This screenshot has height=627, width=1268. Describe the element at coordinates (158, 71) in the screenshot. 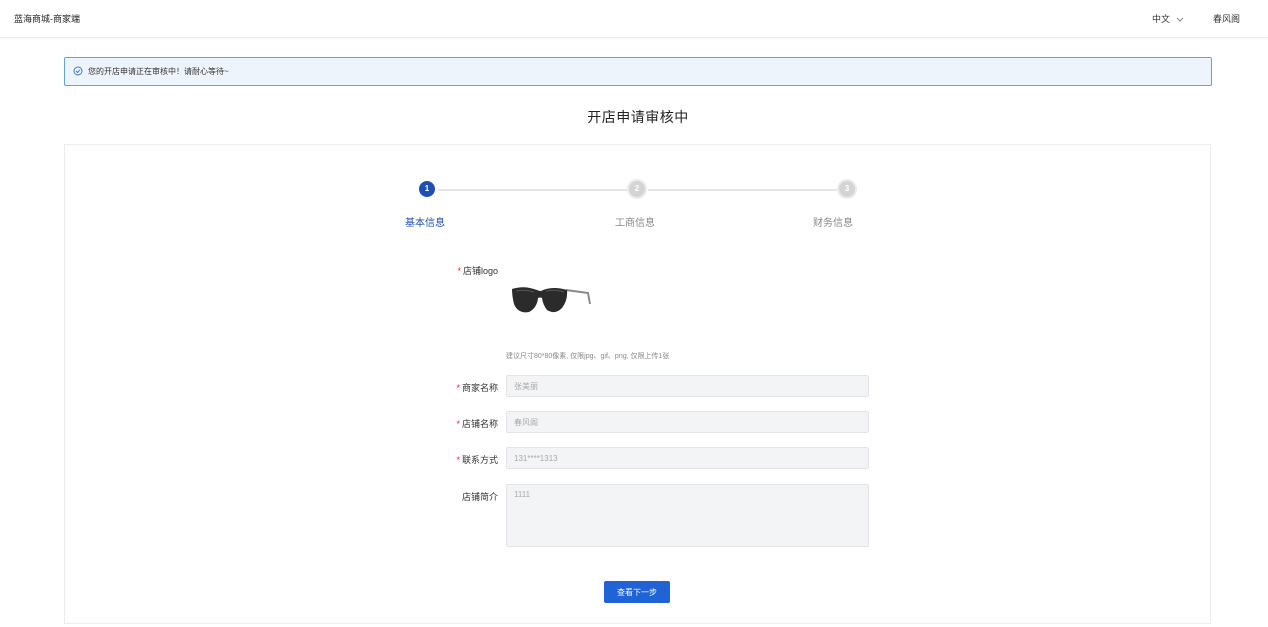

I see `alert-message: 您的开店申请正在审核中！请耐心等待~` at that location.